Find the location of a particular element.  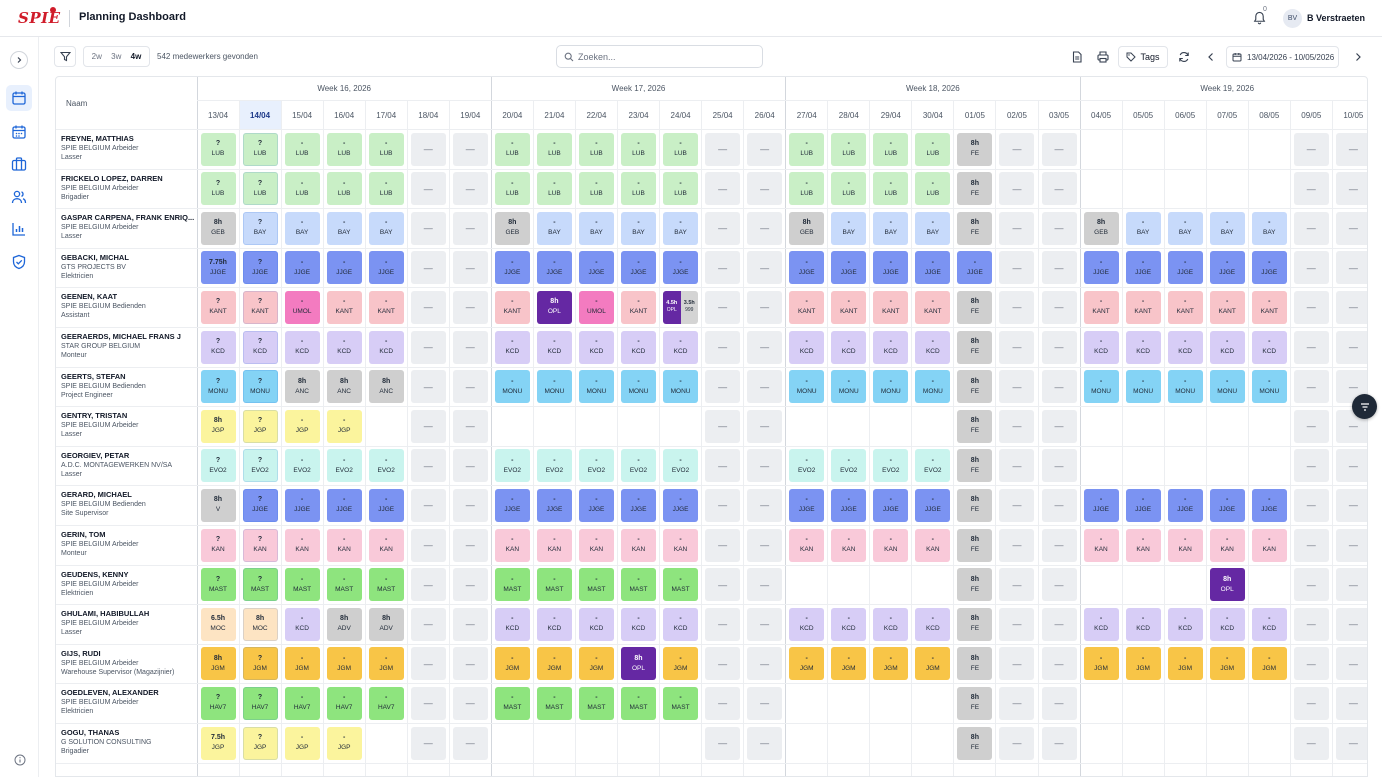

assignment-cell: ? MONU is located at coordinates (218, 387).